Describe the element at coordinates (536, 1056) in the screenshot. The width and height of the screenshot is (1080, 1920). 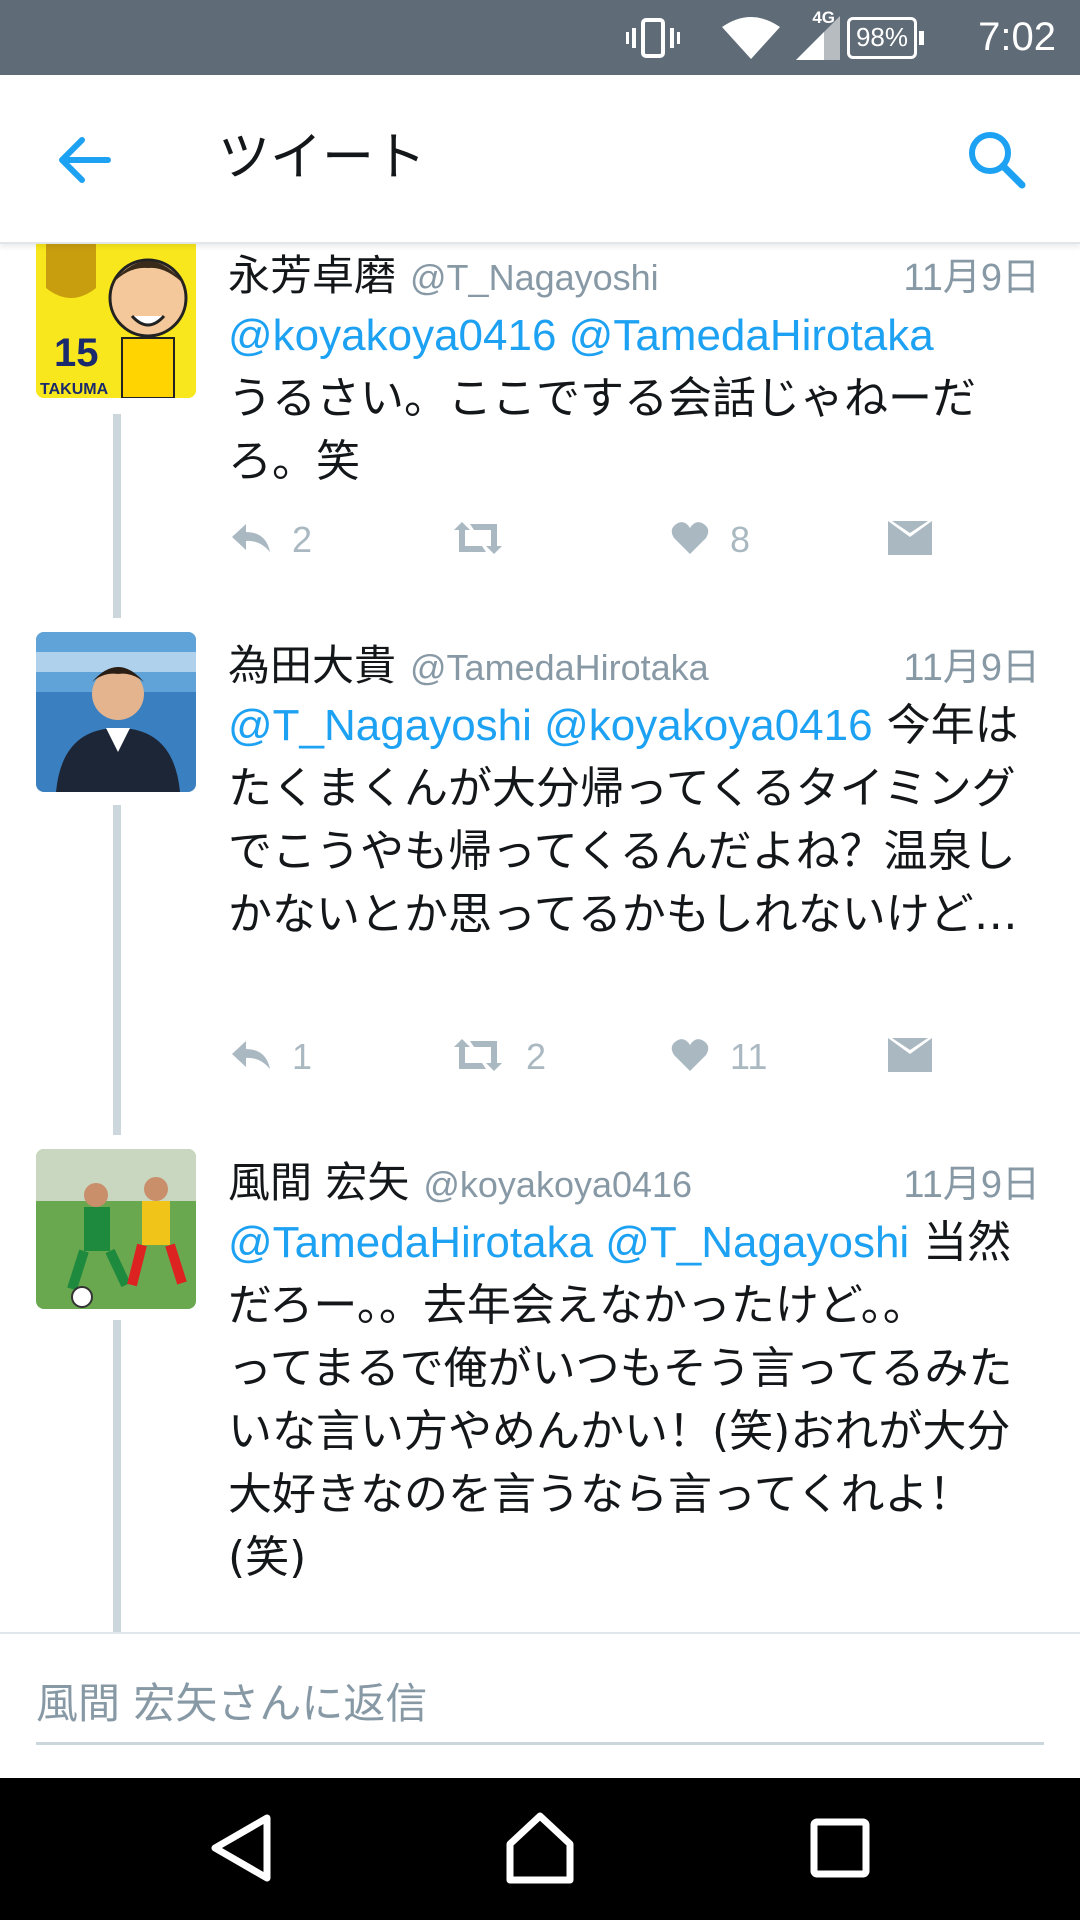
I see `retweet-count: 2` at that location.